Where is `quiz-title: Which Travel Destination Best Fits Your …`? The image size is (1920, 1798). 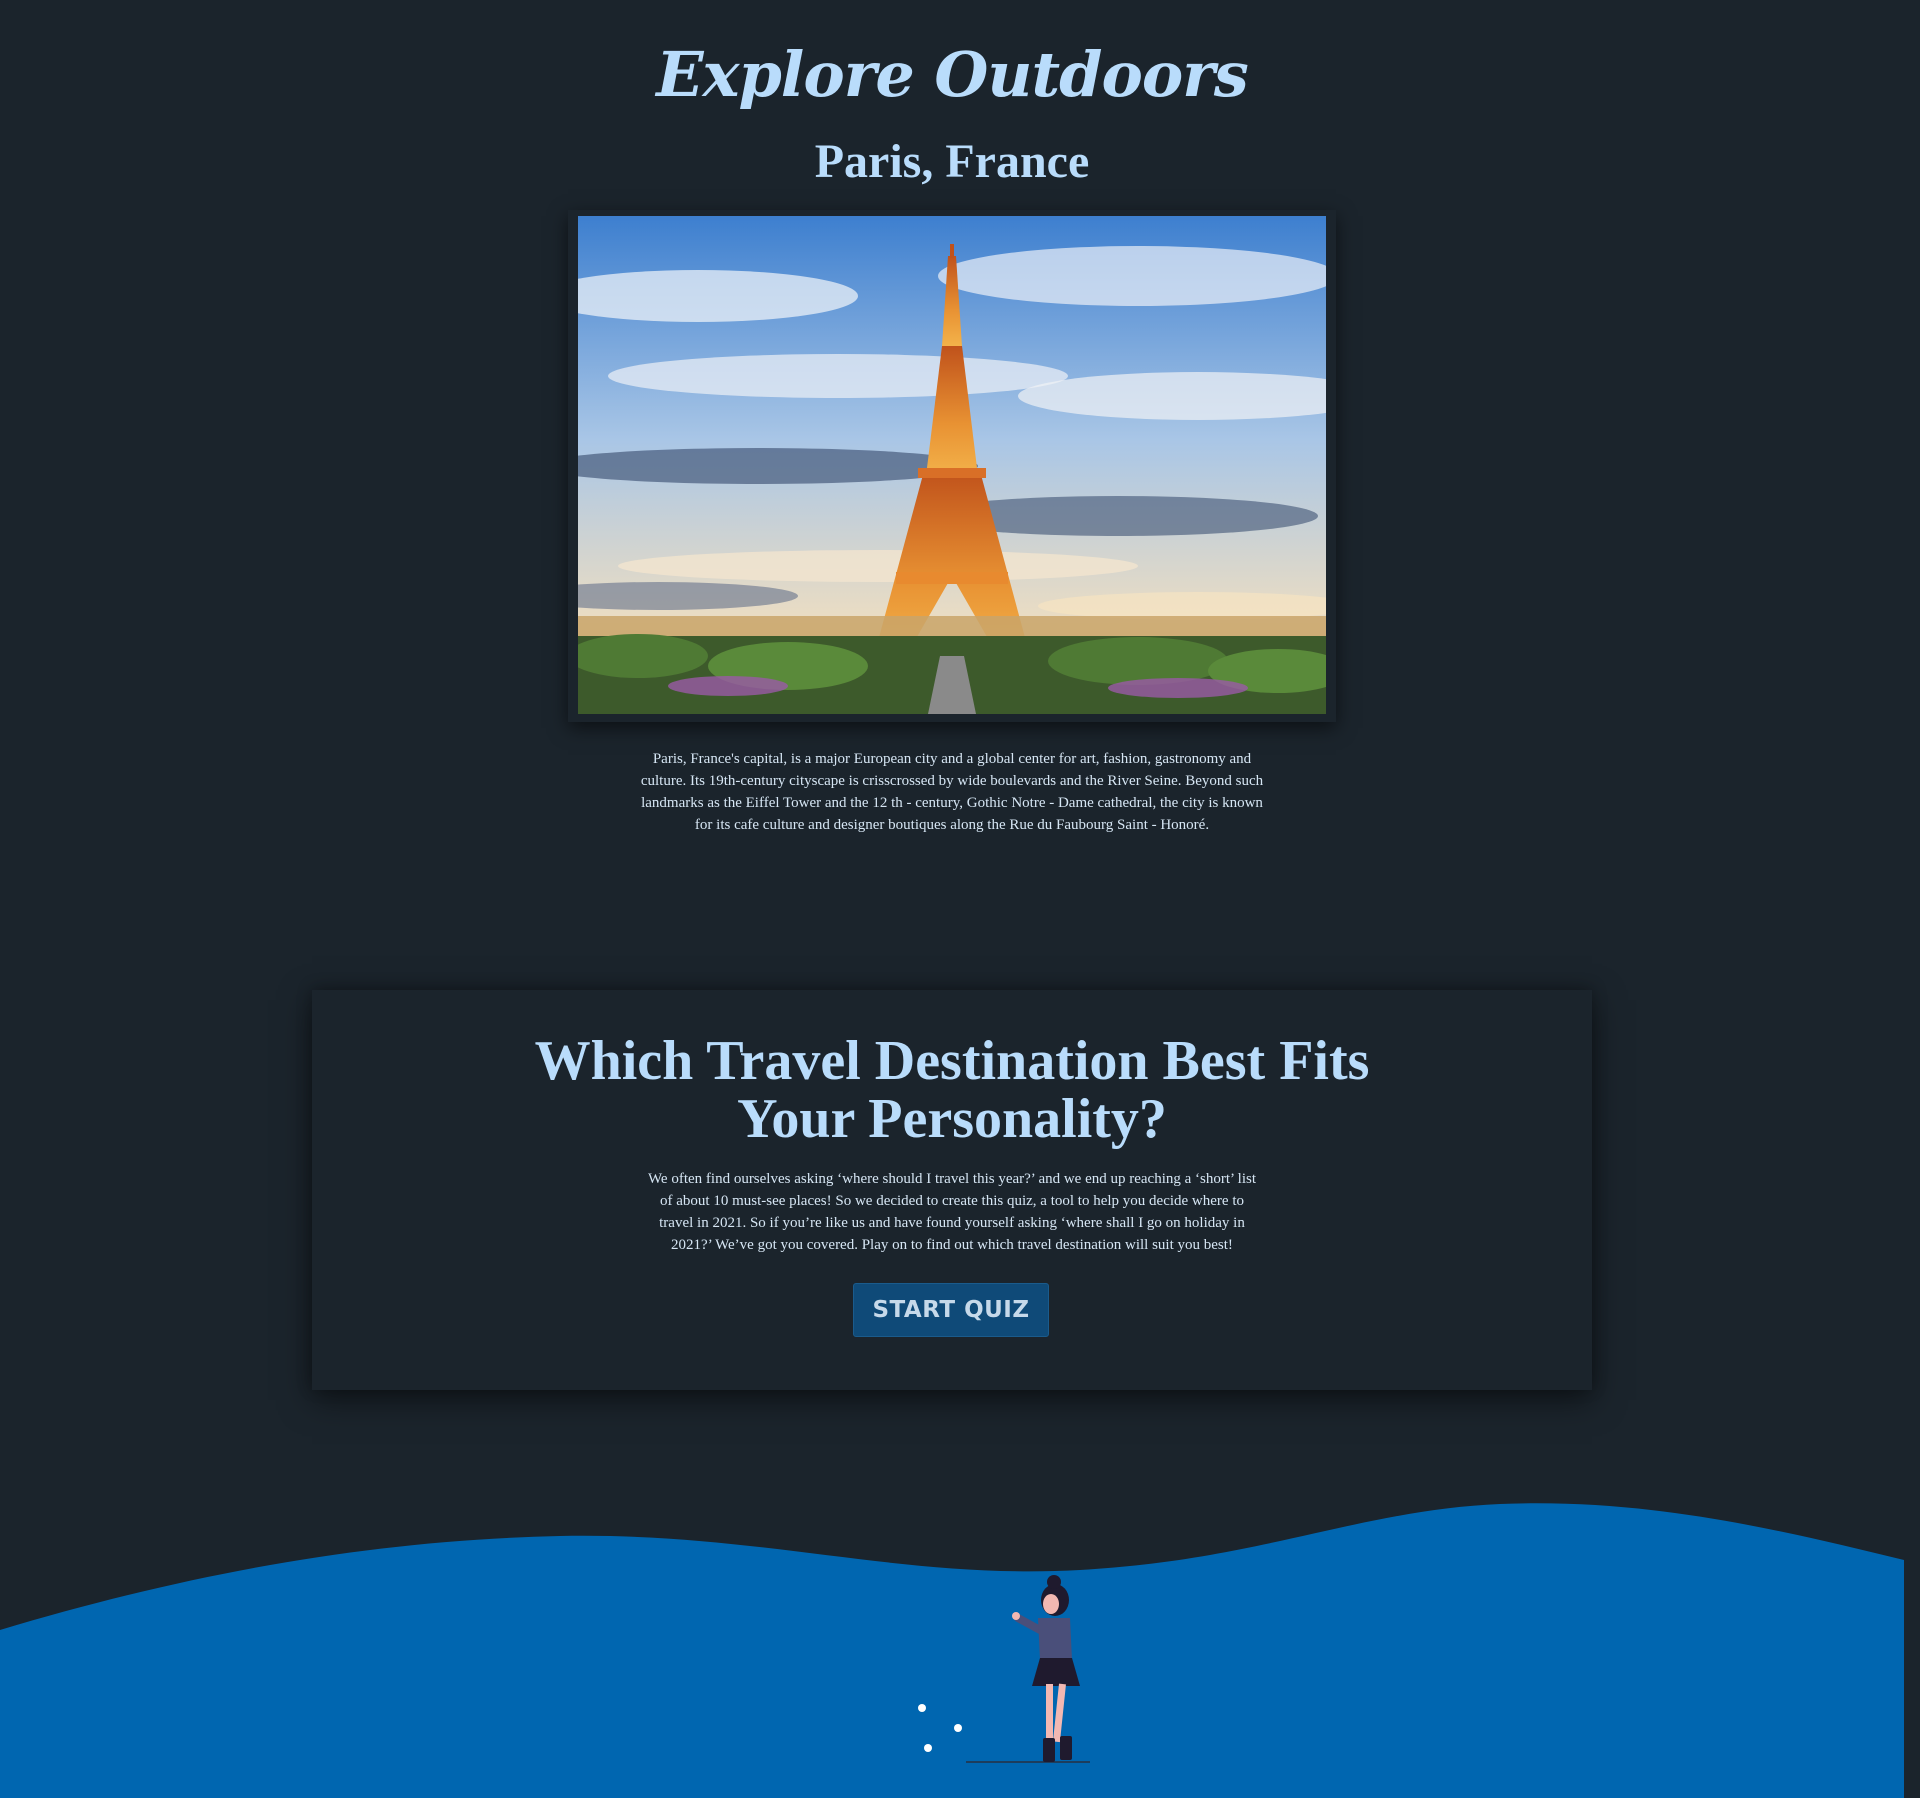 quiz-title: Which Travel Destination Best Fits Your … is located at coordinates (952, 1090).